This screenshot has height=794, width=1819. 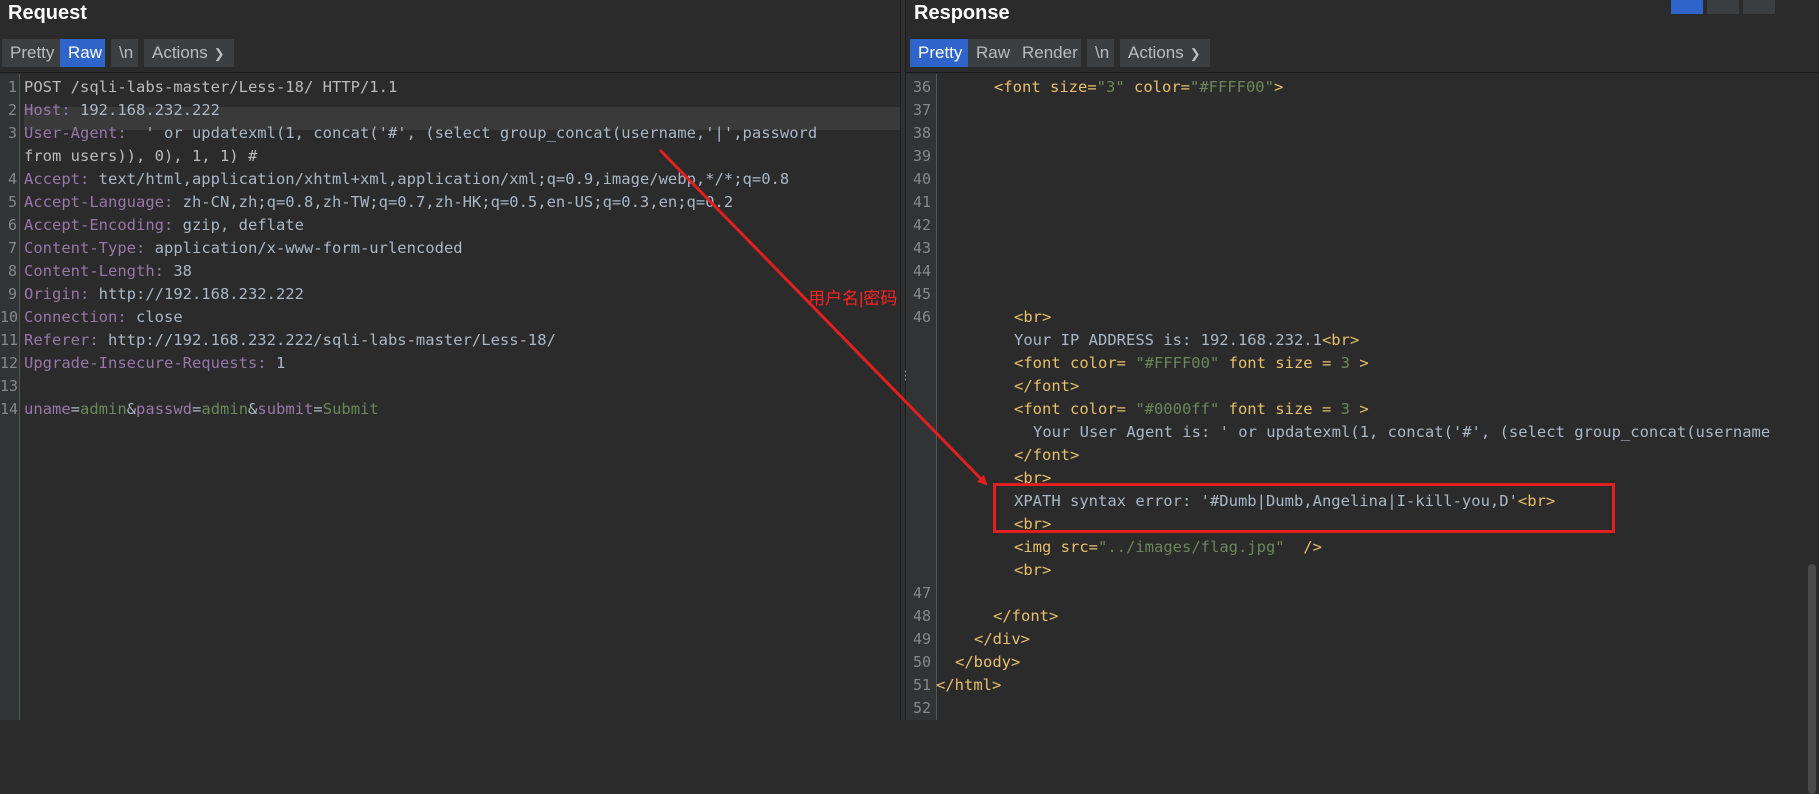 I want to click on annotation-arrow, so click(x=823, y=317).